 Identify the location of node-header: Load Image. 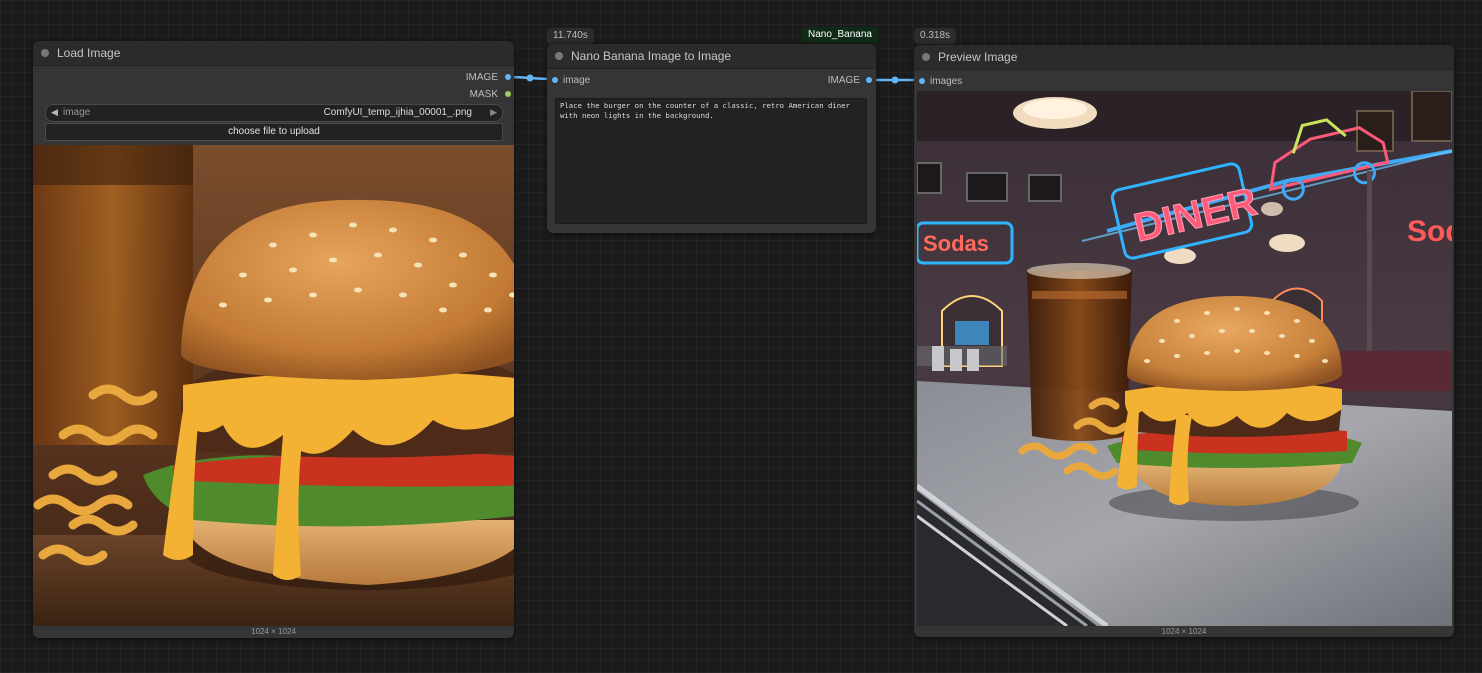
(273, 53).